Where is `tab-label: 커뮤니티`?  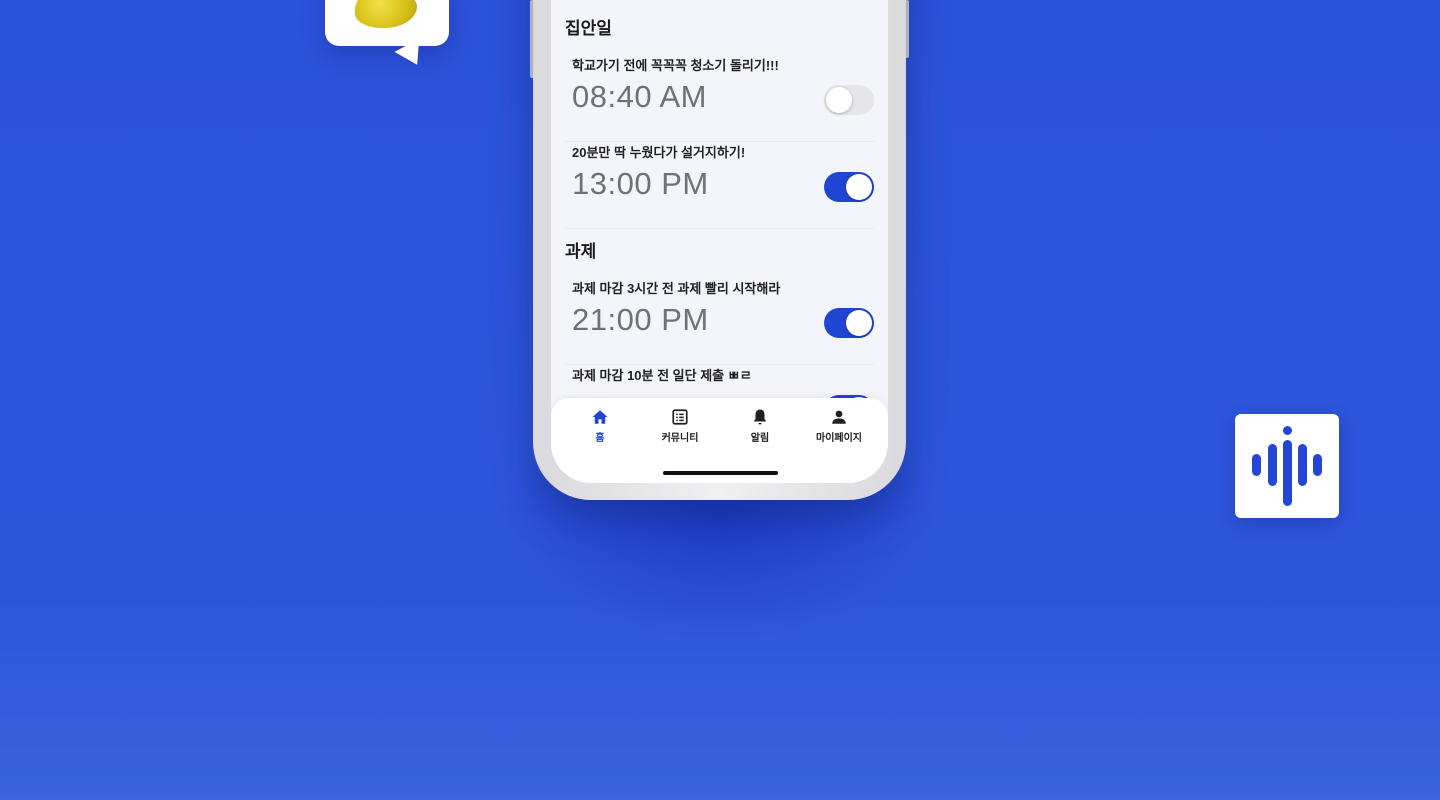
tab-label: 커뮤니티 is located at coordinates (680, 438).